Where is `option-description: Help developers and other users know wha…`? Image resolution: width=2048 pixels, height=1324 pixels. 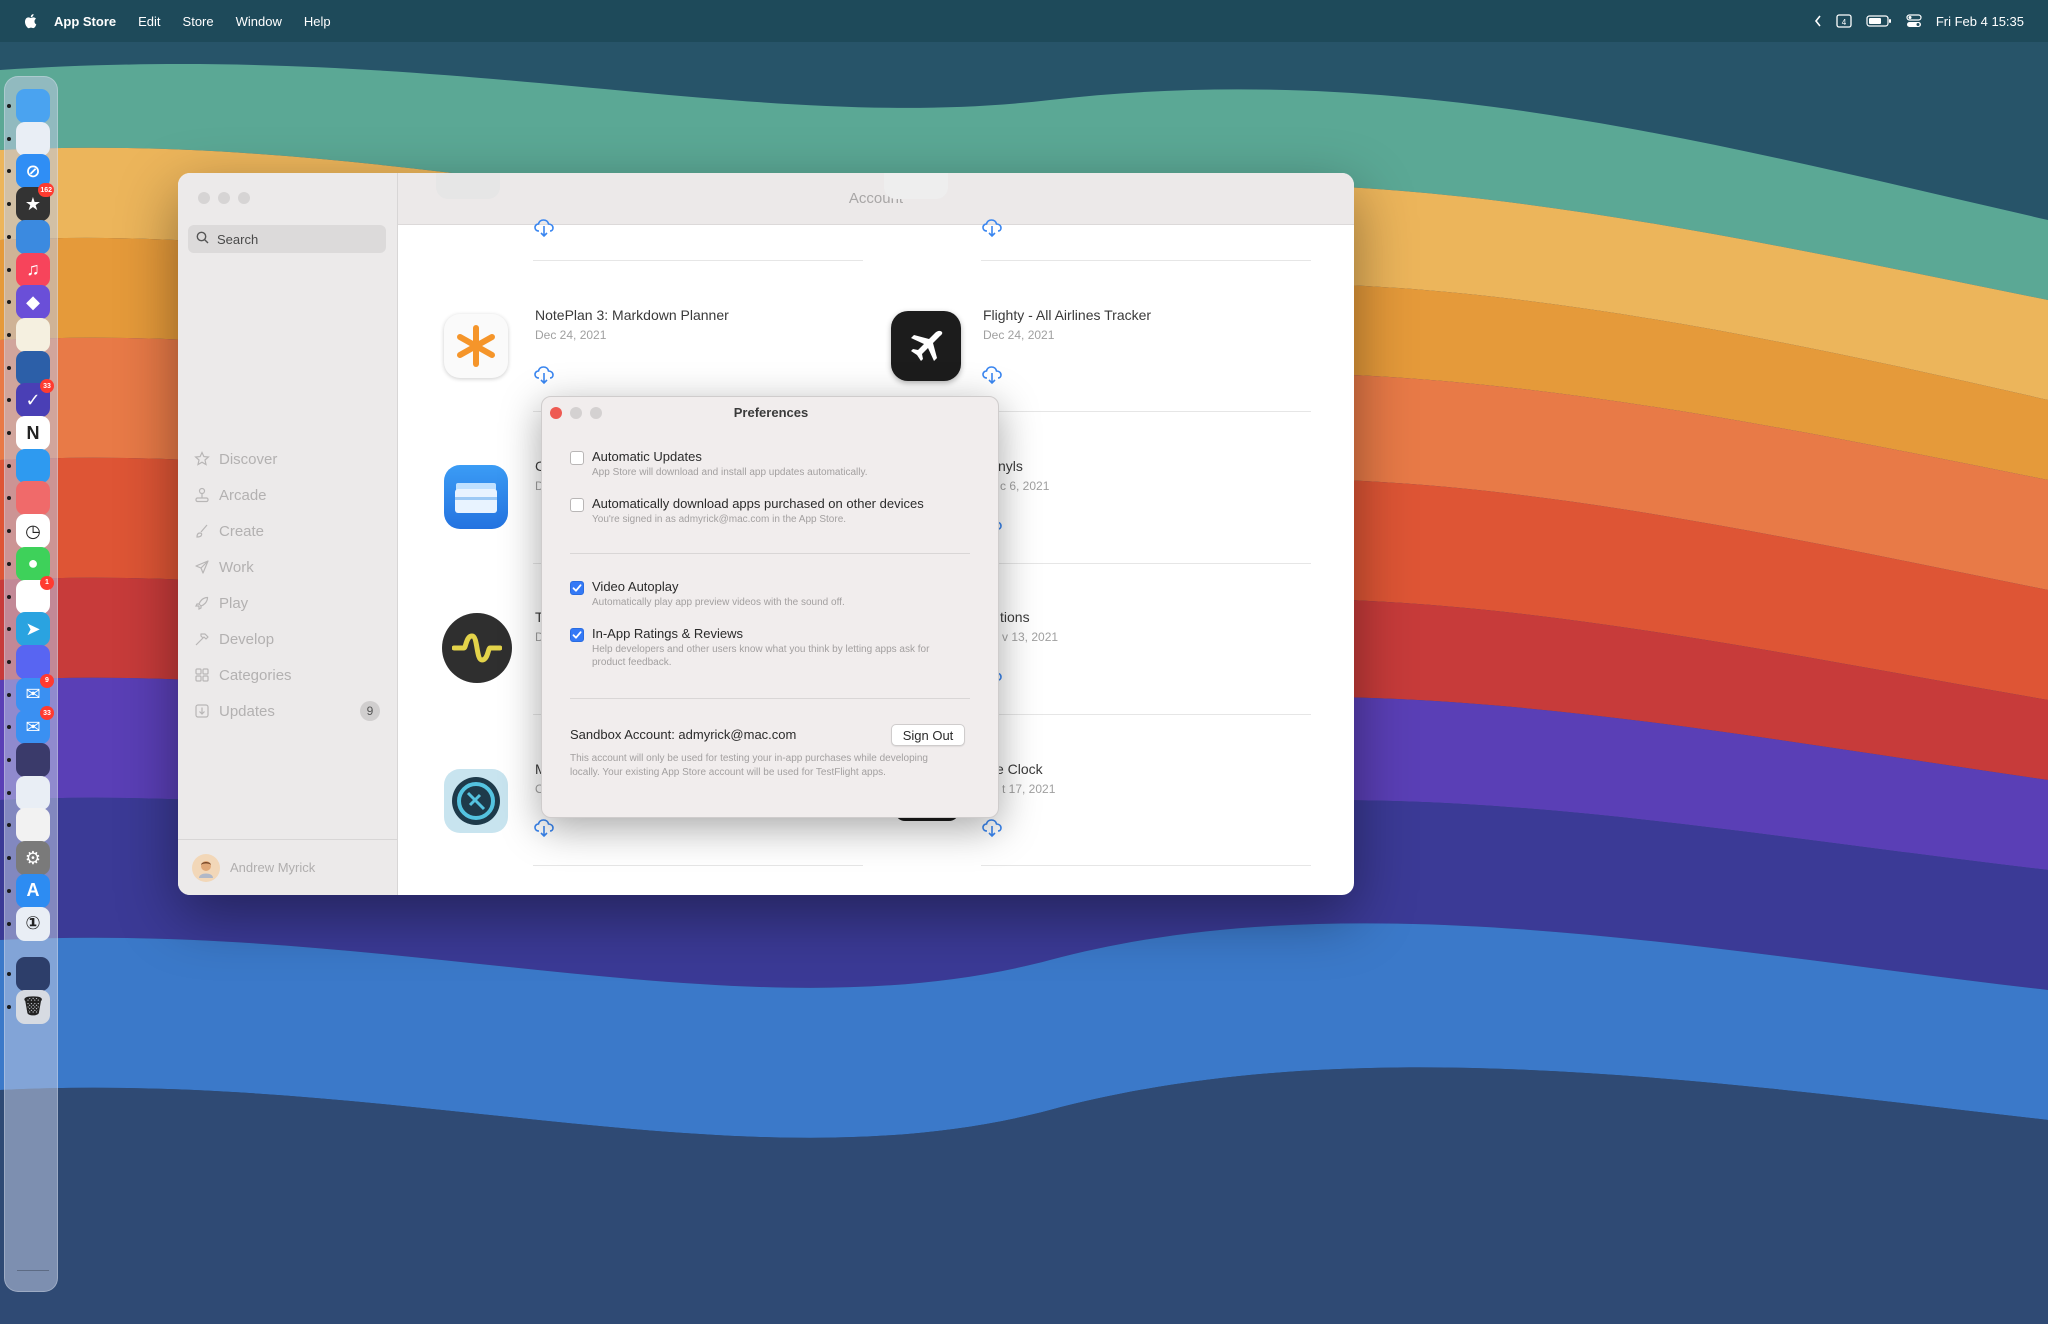
option-description: Help developers and other users know wha… is located at coordinates (761, 656).